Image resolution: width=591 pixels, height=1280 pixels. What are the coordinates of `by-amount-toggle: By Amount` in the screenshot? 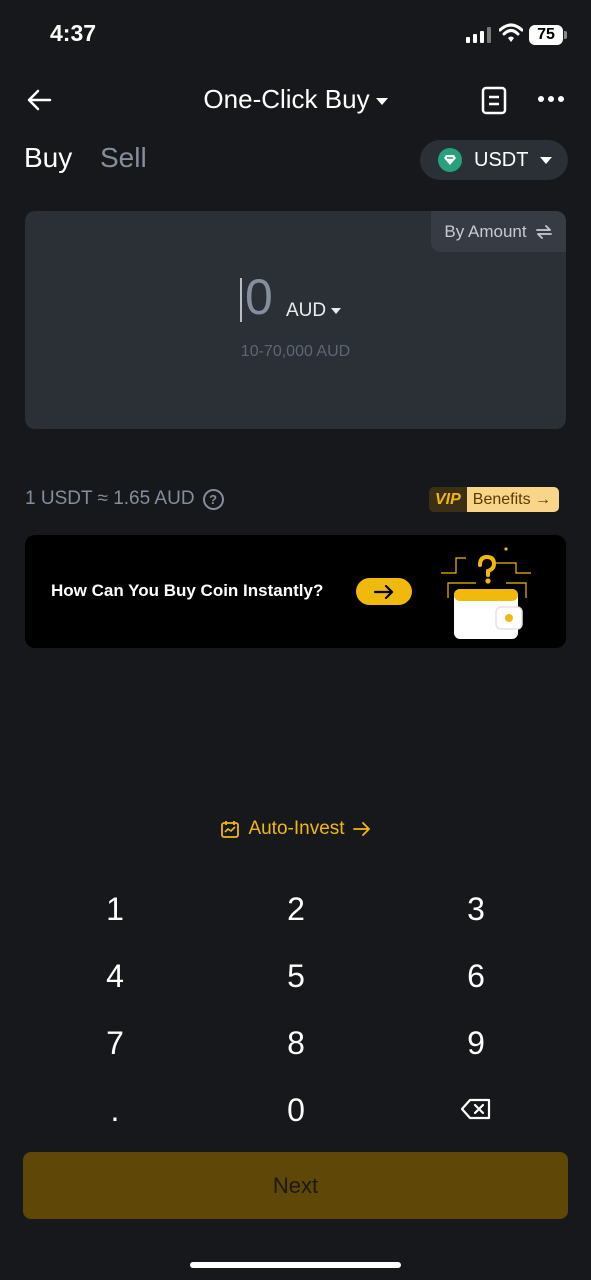 It's located at (498, 231).